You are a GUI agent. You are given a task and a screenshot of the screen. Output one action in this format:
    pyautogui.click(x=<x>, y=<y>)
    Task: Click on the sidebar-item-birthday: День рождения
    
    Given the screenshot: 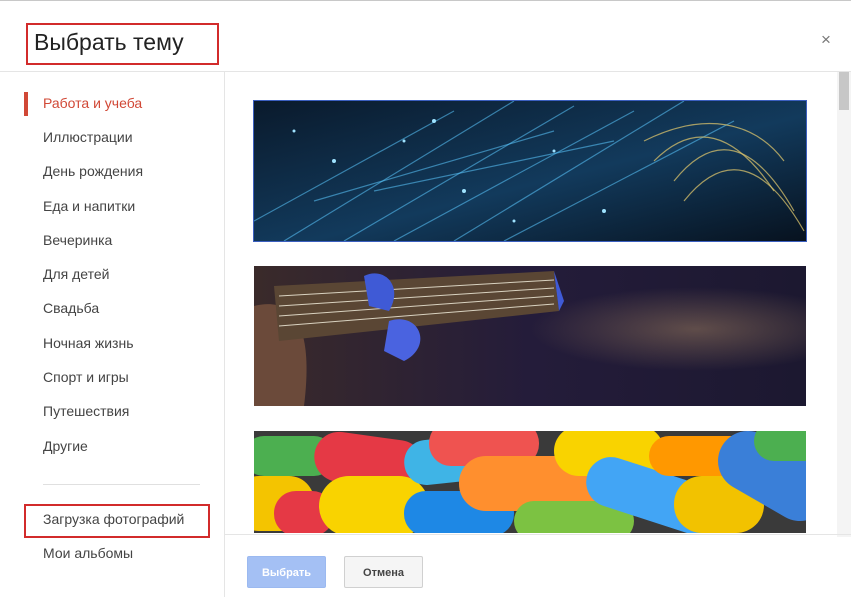 What is the action you would take?
    pyautogui.click(x=124, y=172)
    